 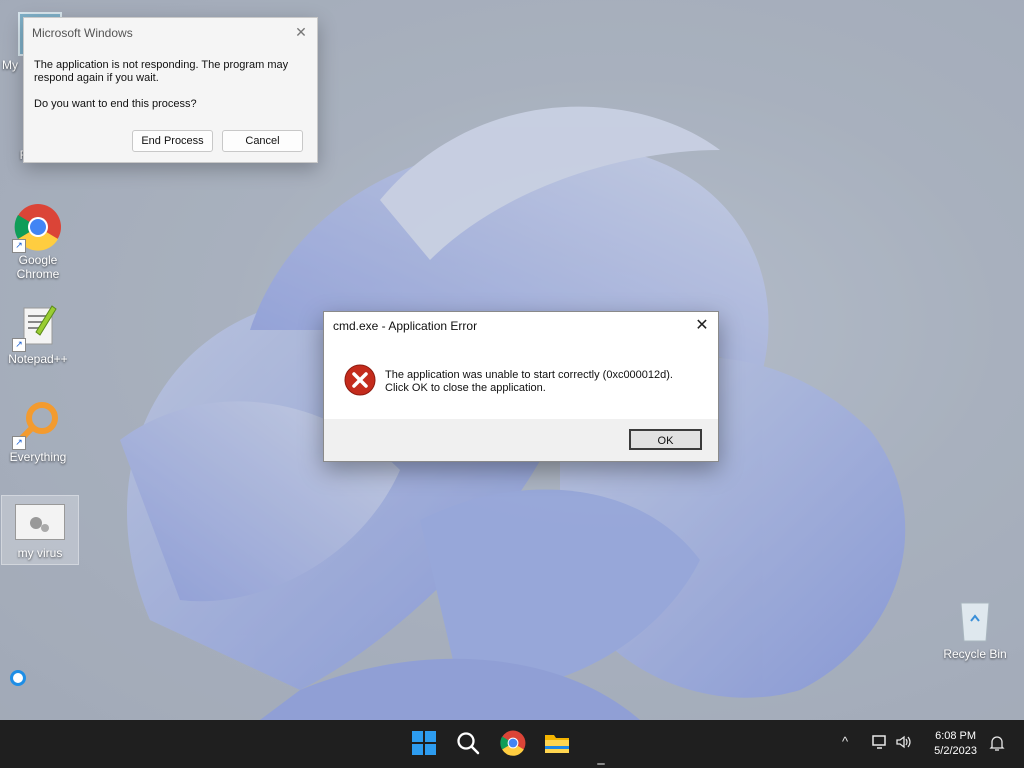 I want to click on everything-search-icon: ↗, so click(x=37, y=425).